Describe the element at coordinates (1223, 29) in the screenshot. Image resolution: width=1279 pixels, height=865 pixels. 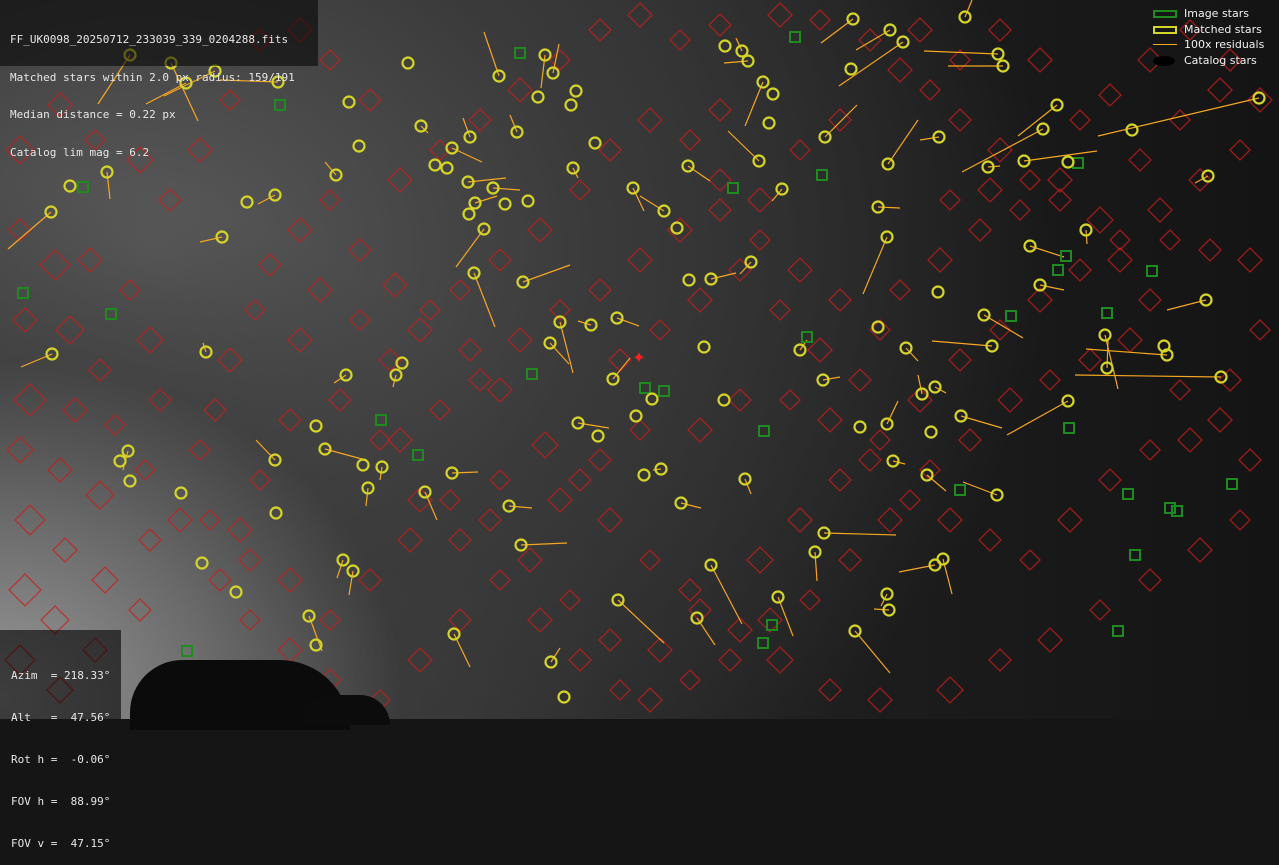
I see `legend-matched-stars-label: Matched stars` at that location.